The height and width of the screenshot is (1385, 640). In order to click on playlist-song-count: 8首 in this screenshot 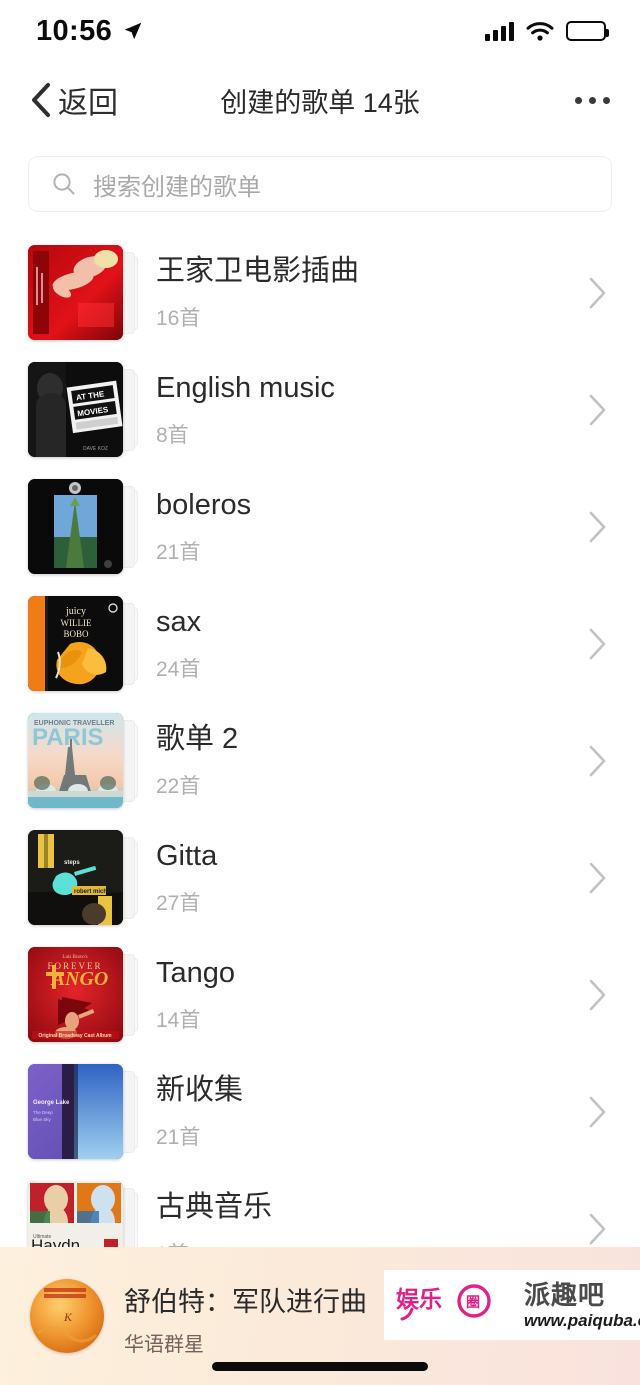, I will do `click(172, 435)`.